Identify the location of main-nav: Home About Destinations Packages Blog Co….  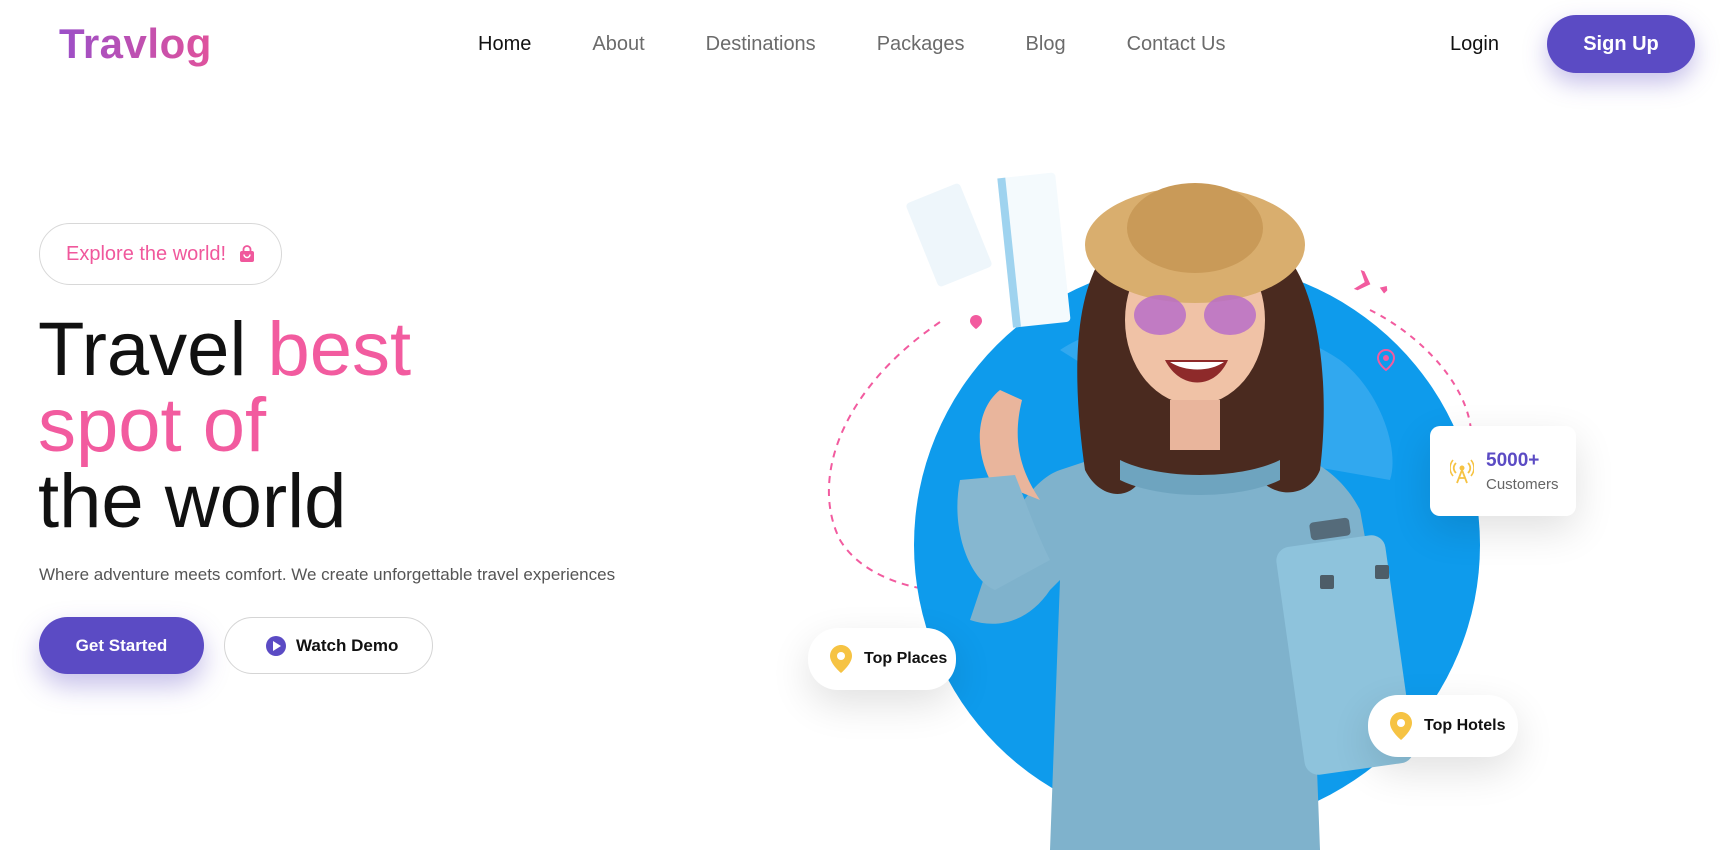
(882, 44).